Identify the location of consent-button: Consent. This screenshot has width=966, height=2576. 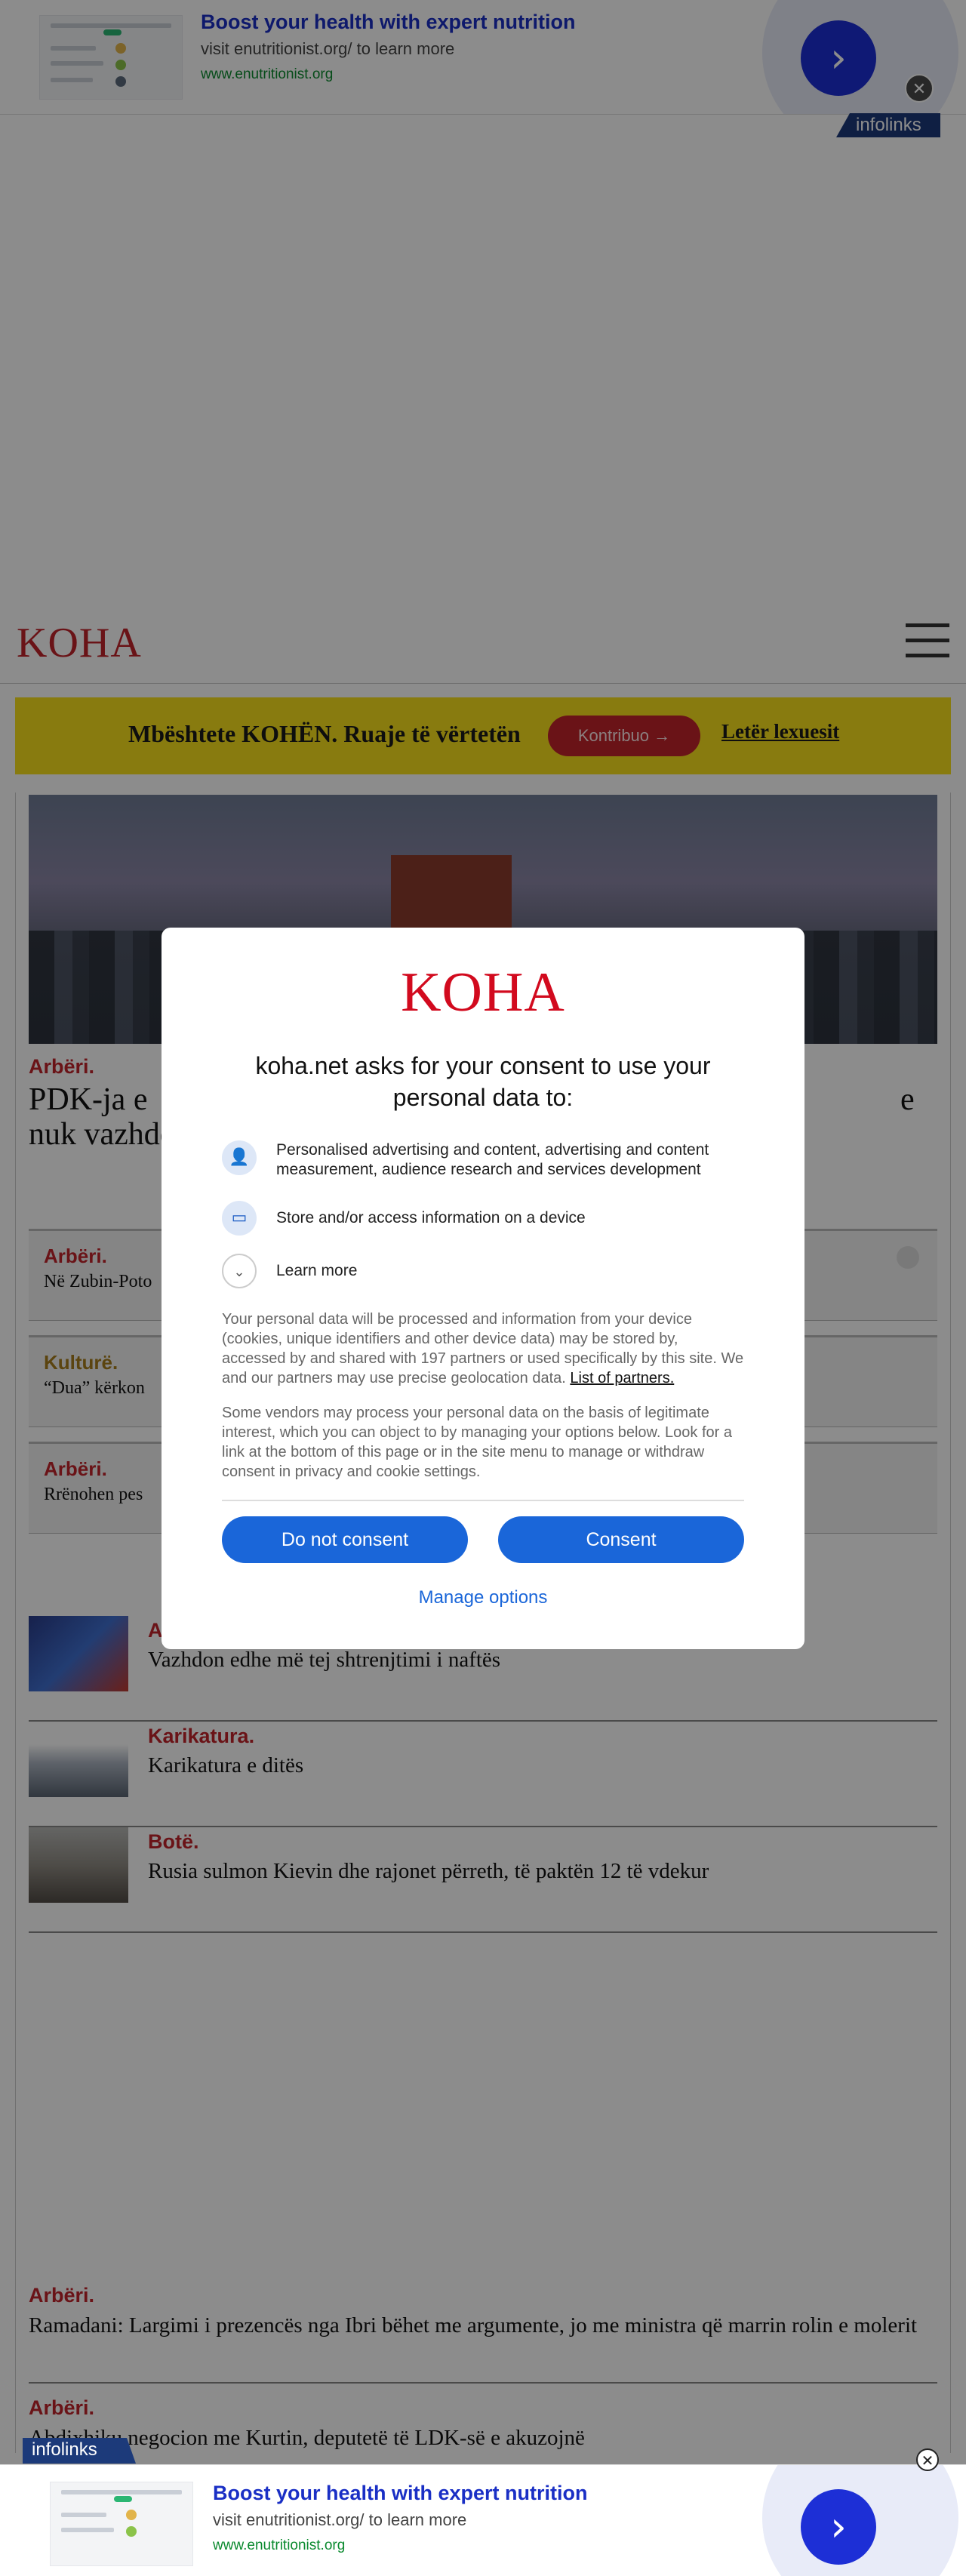
(621, 1539).